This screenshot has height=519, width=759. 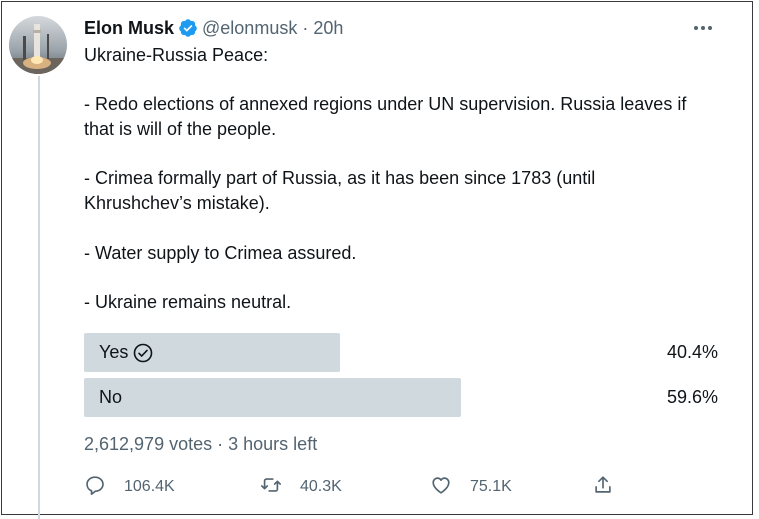 What do you see at coordinates (148, 444) in the screenshot?
I see `poll-votes: 2,612,979 votes` at bounding box center [148, 444].